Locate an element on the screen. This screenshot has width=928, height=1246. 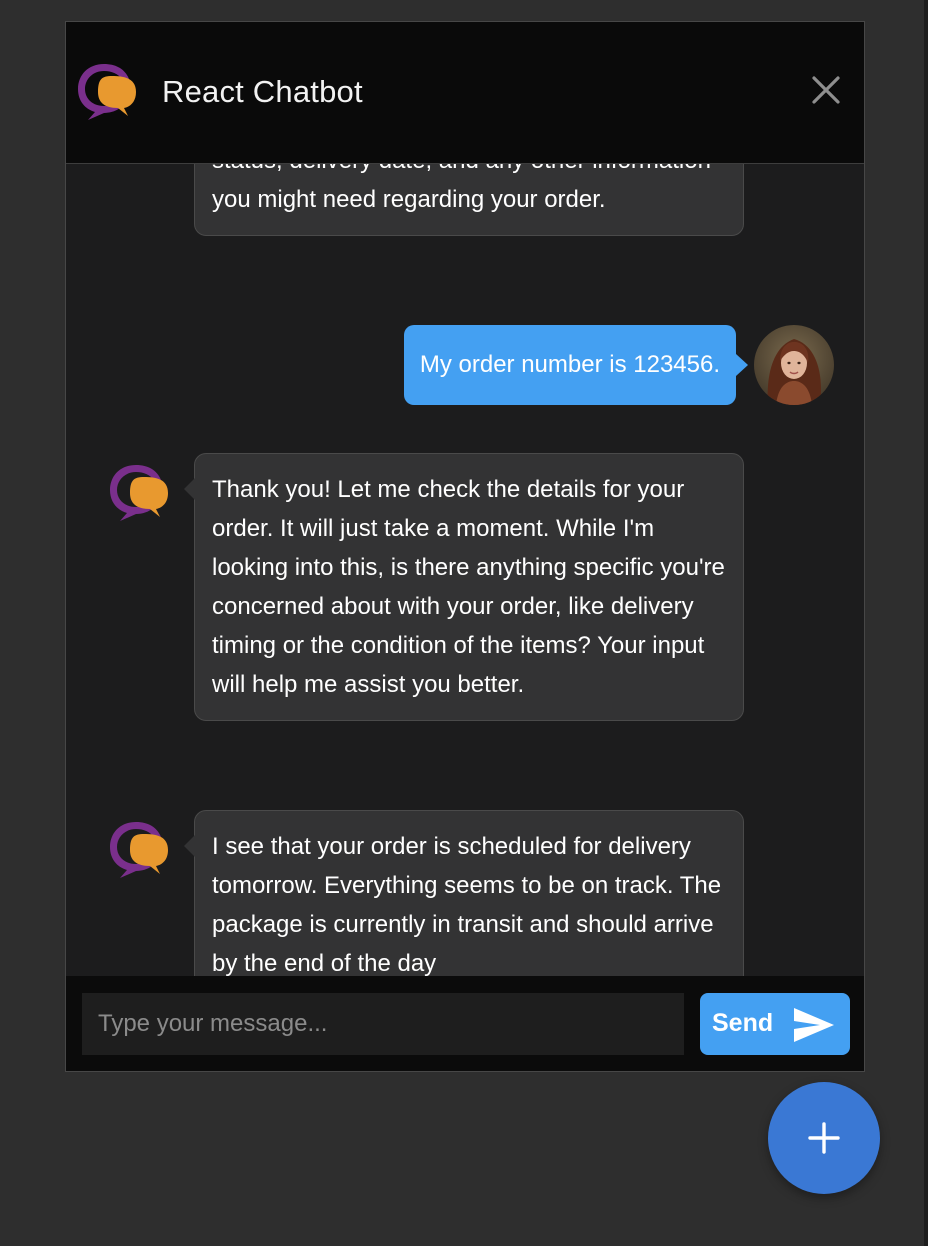
message-input is located at coordinates (383, 1024).